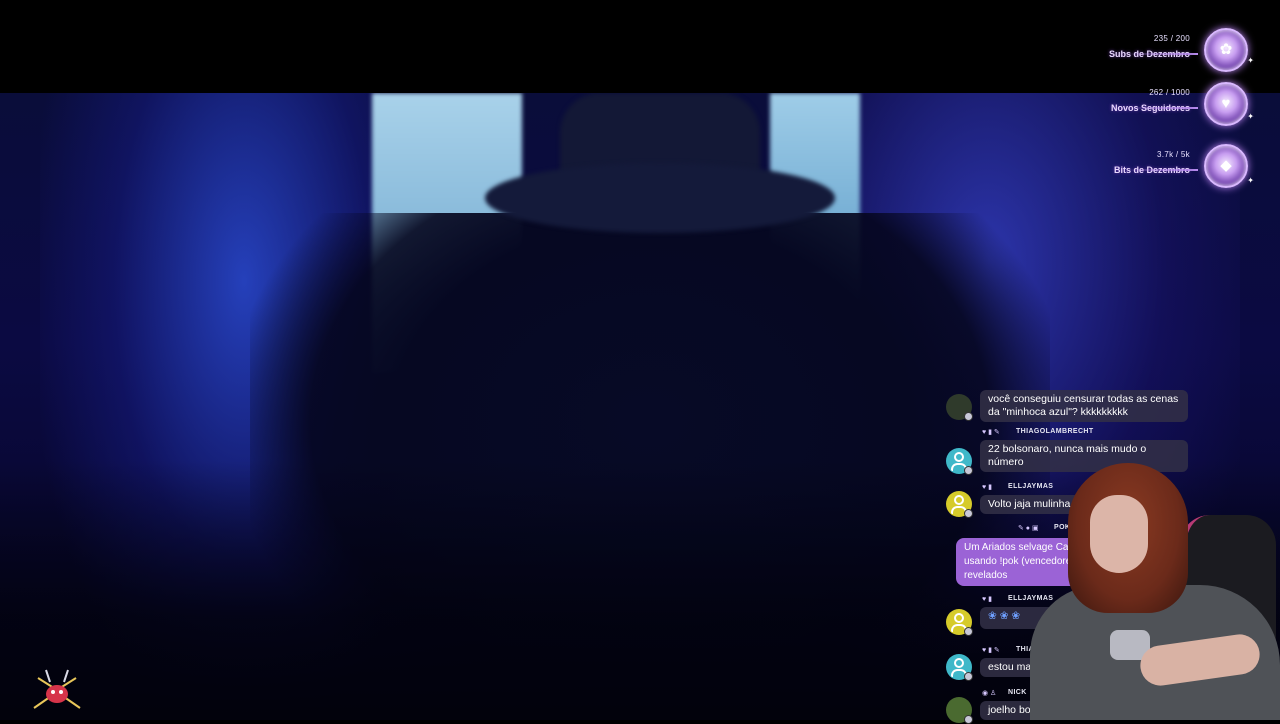 The image size is (1280, 724). What do you see at coordinates (1163, 54) in the screenshot?
I see `goal-subs-bar` at bounding box center [1163, 54].